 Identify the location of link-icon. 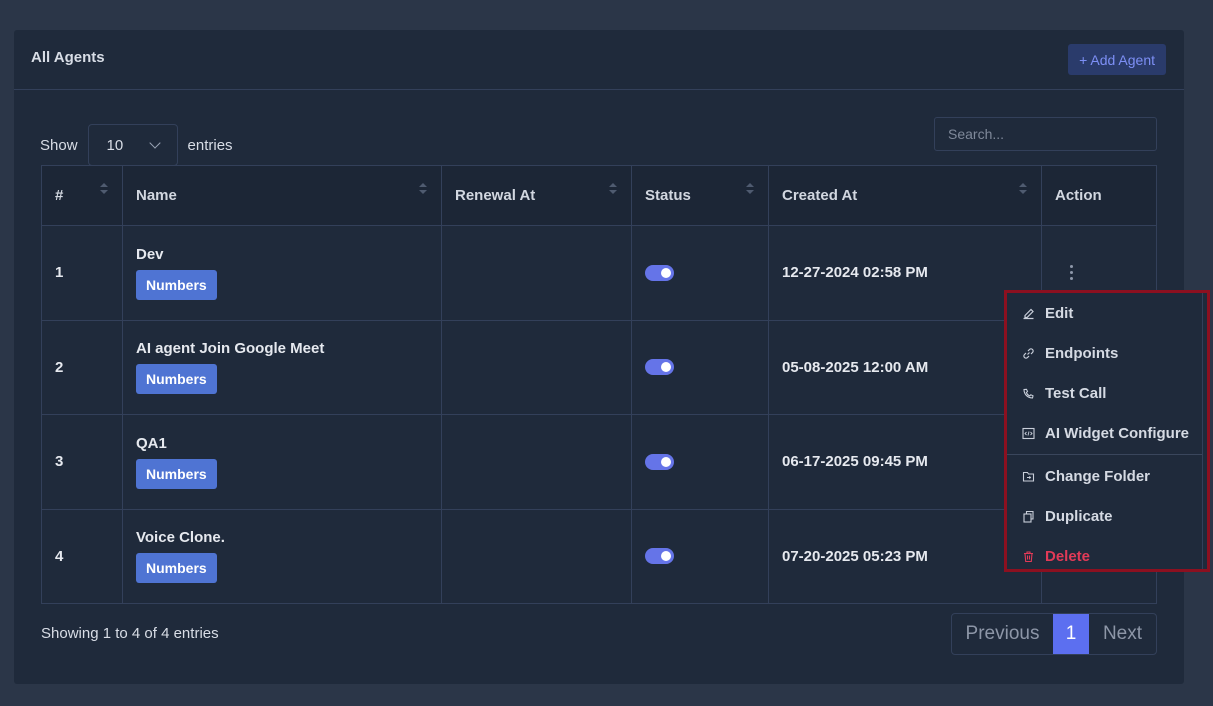
(1028, 353).